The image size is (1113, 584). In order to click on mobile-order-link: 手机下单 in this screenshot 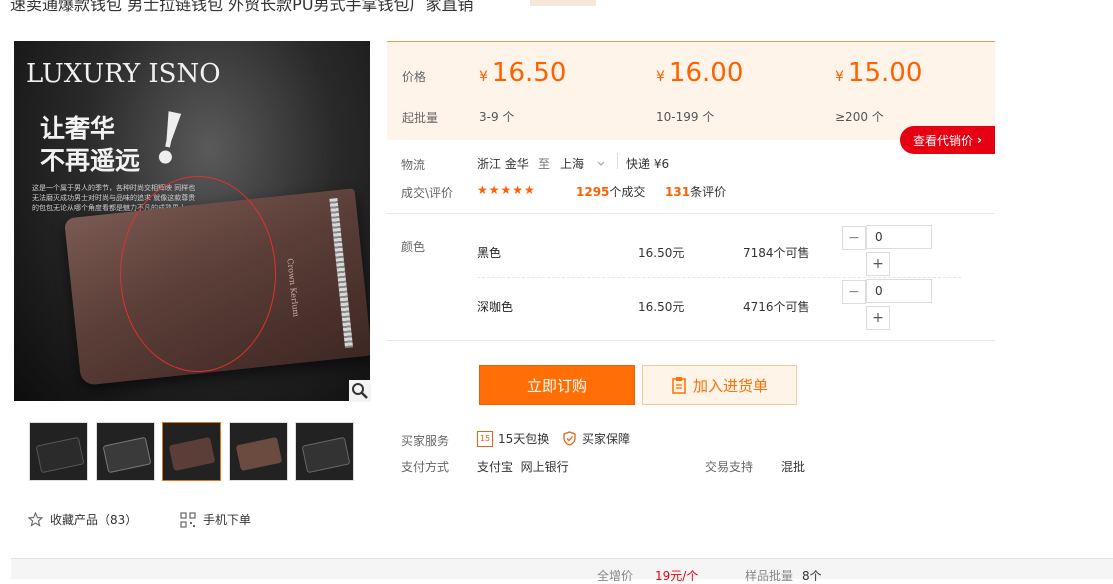, I will do `click(215, 519)`.